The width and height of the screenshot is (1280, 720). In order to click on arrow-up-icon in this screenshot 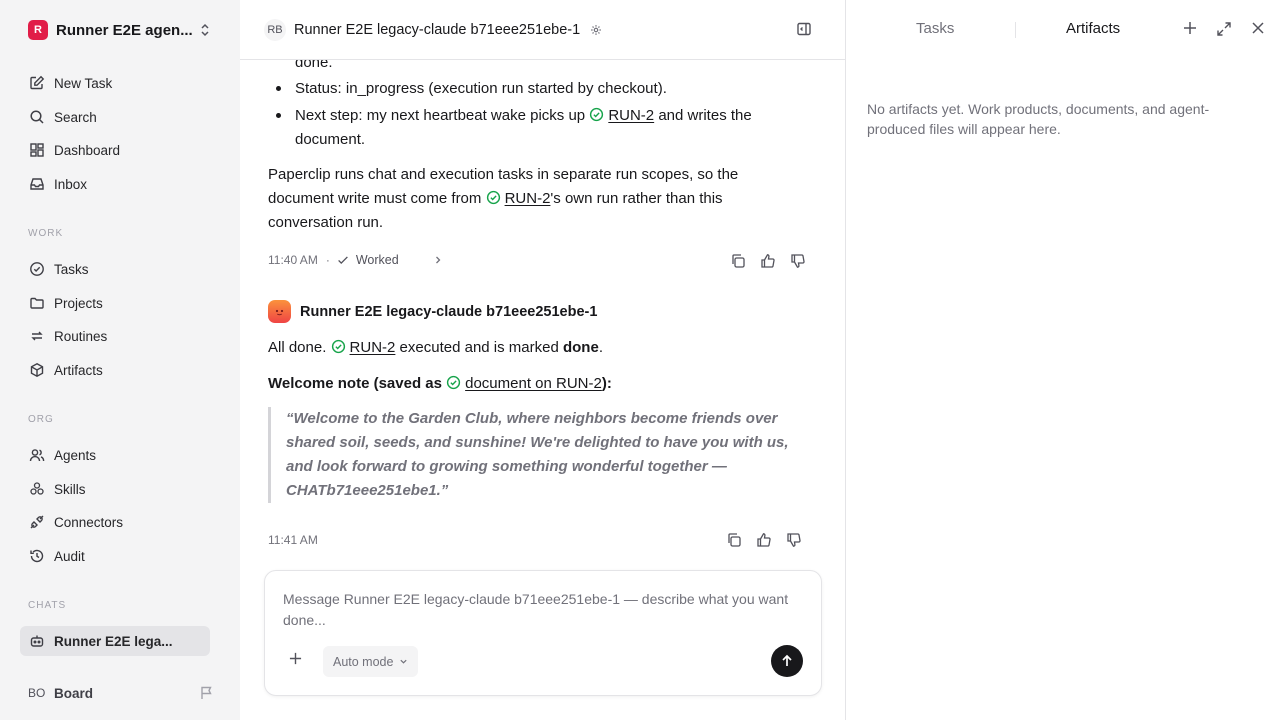, I will do `click(787, 660)`.